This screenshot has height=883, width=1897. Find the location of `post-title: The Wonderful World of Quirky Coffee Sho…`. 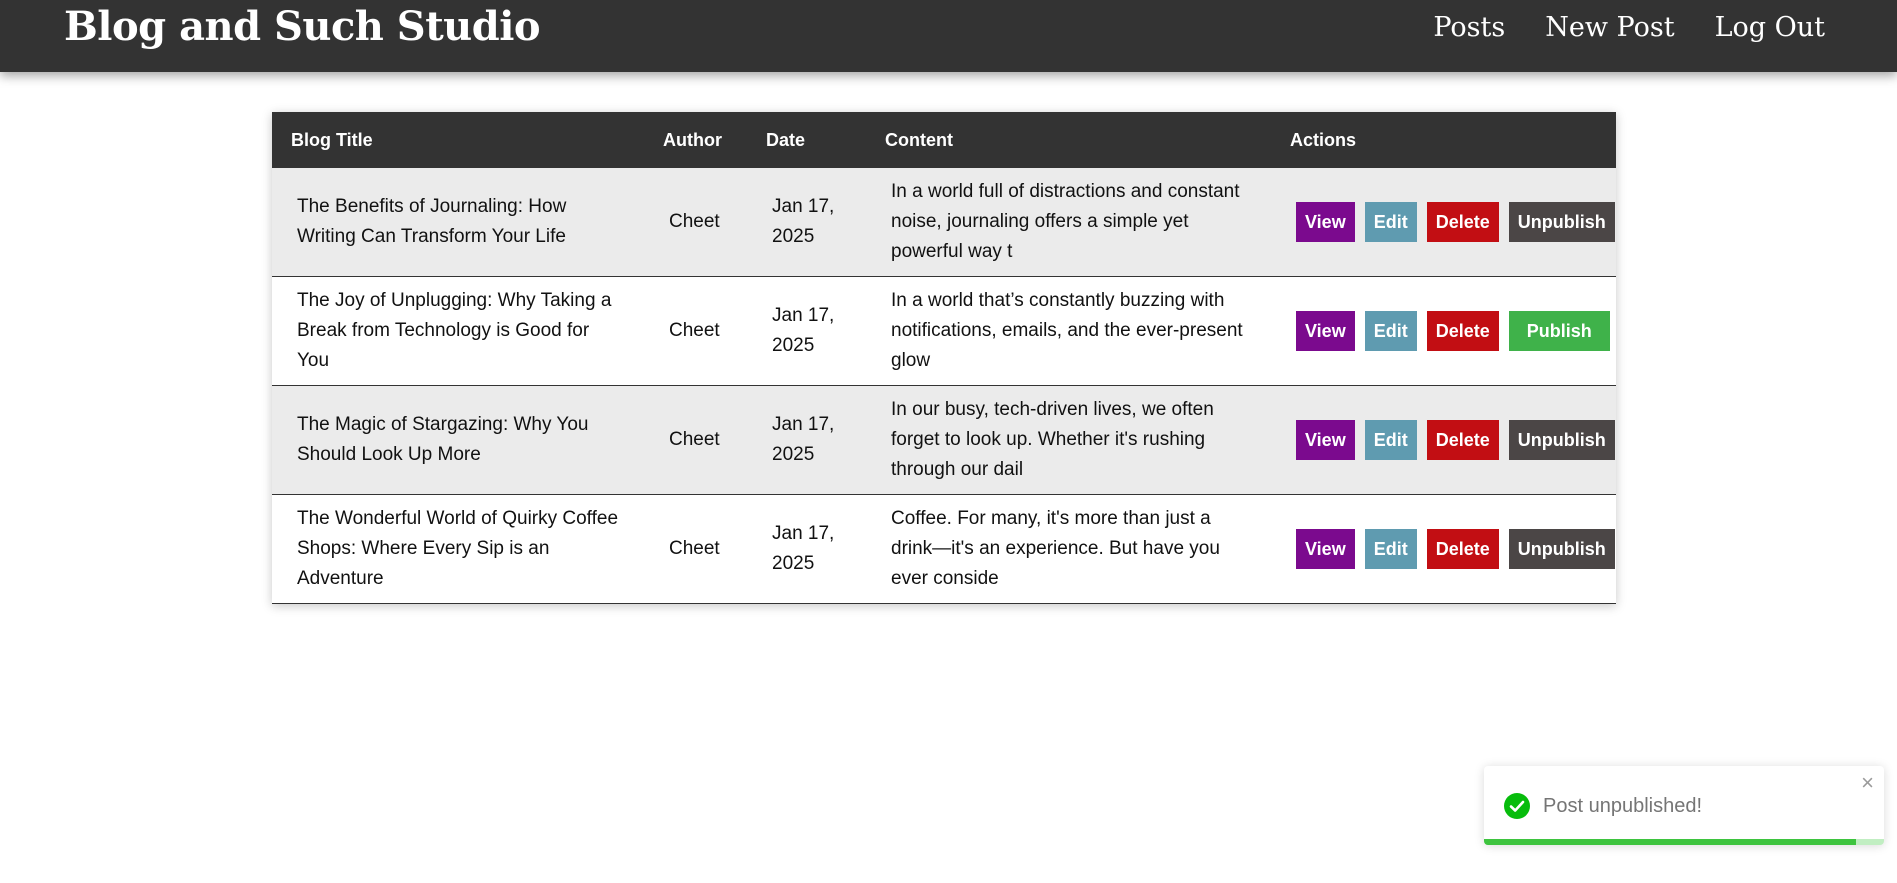

post-title: The Wonderful World of Quirky Coffee Sho… is located at coordinates (458, 549).